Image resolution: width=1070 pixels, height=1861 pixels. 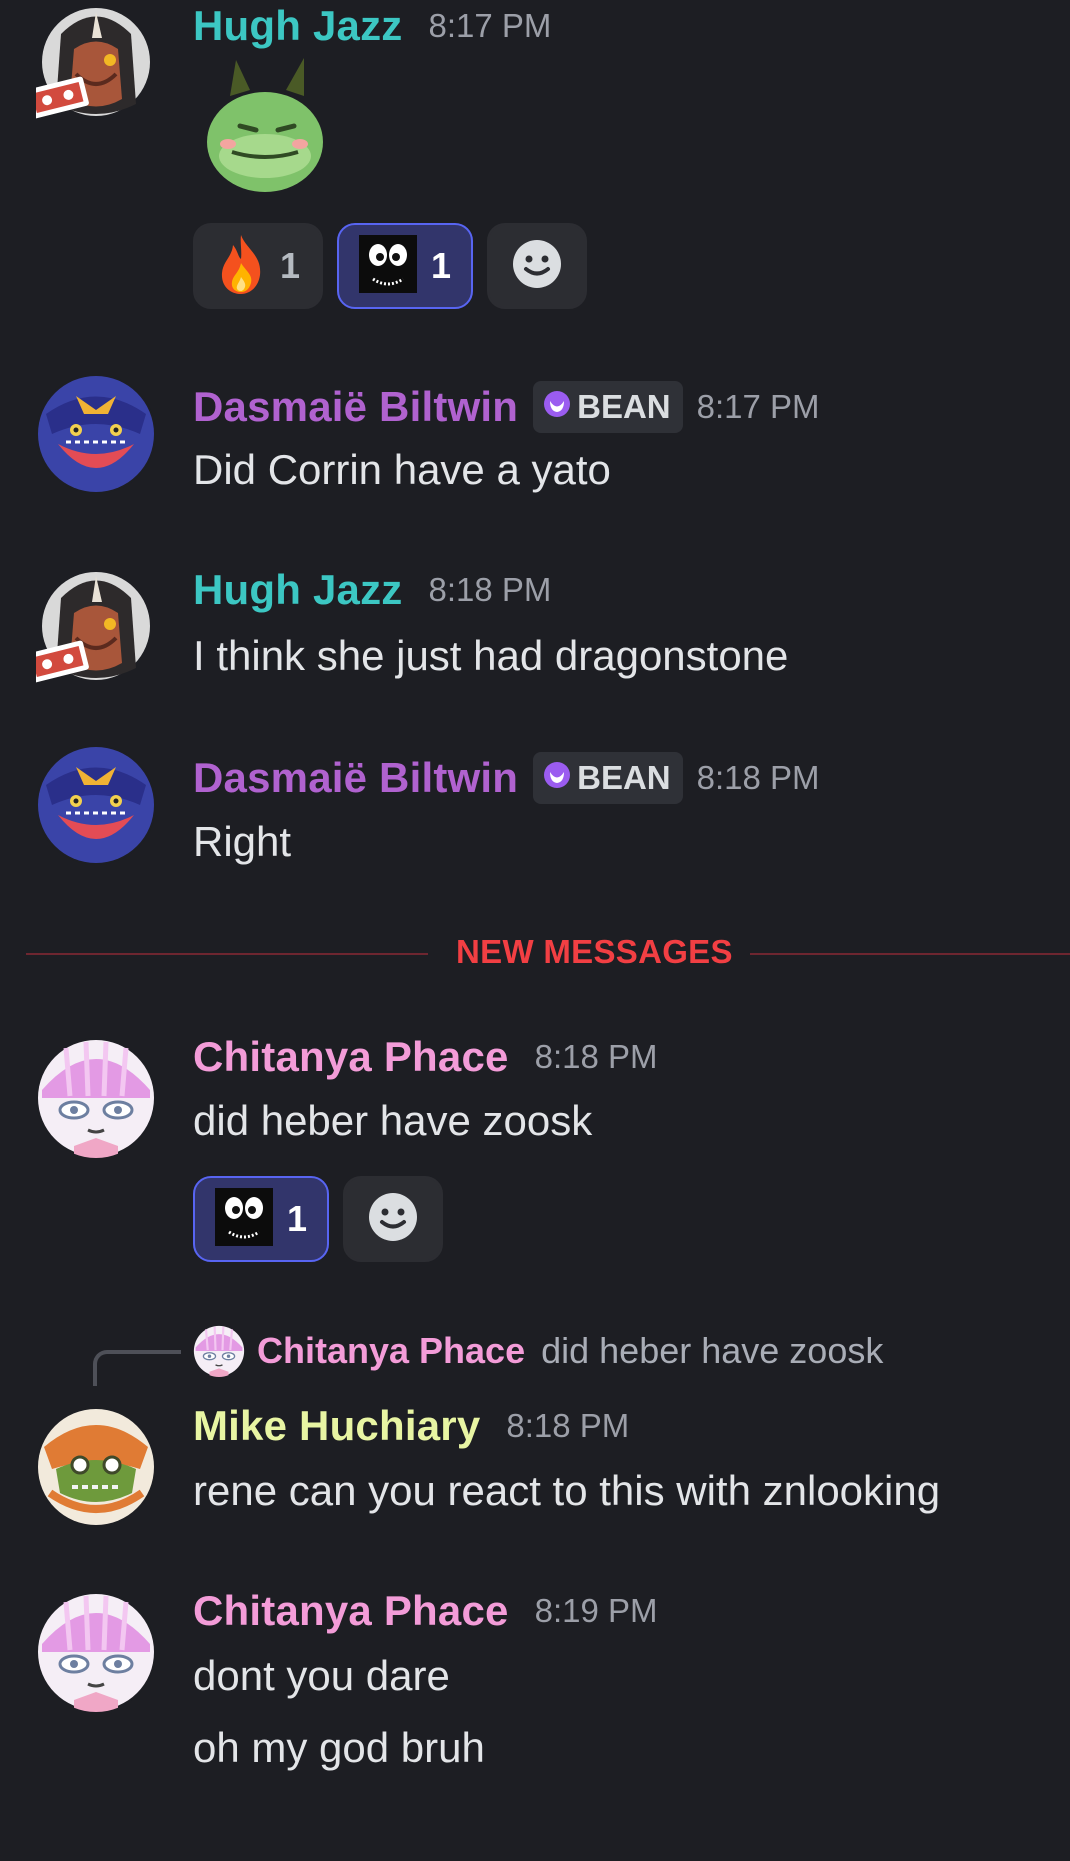 I want to click on reaction-fire: 1, so click(x=258, y=266).